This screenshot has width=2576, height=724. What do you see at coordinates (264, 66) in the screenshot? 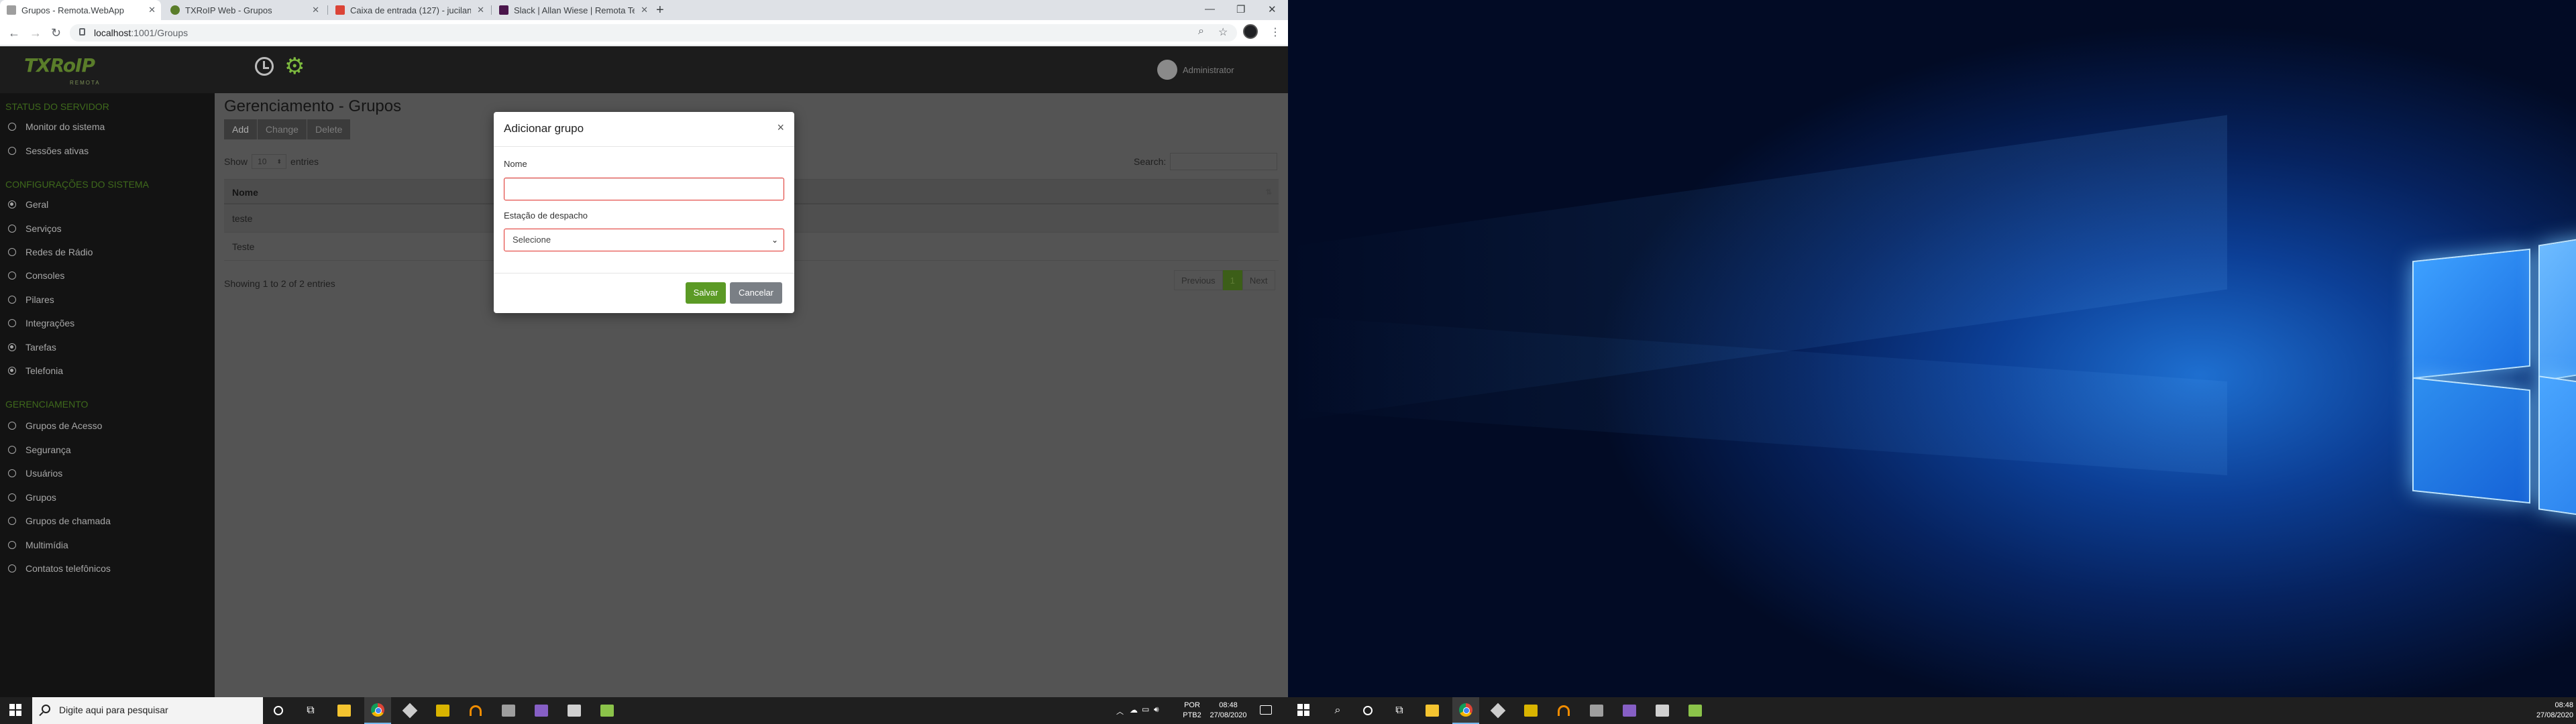
I see `history-icon` at bounding box center [264, 66].